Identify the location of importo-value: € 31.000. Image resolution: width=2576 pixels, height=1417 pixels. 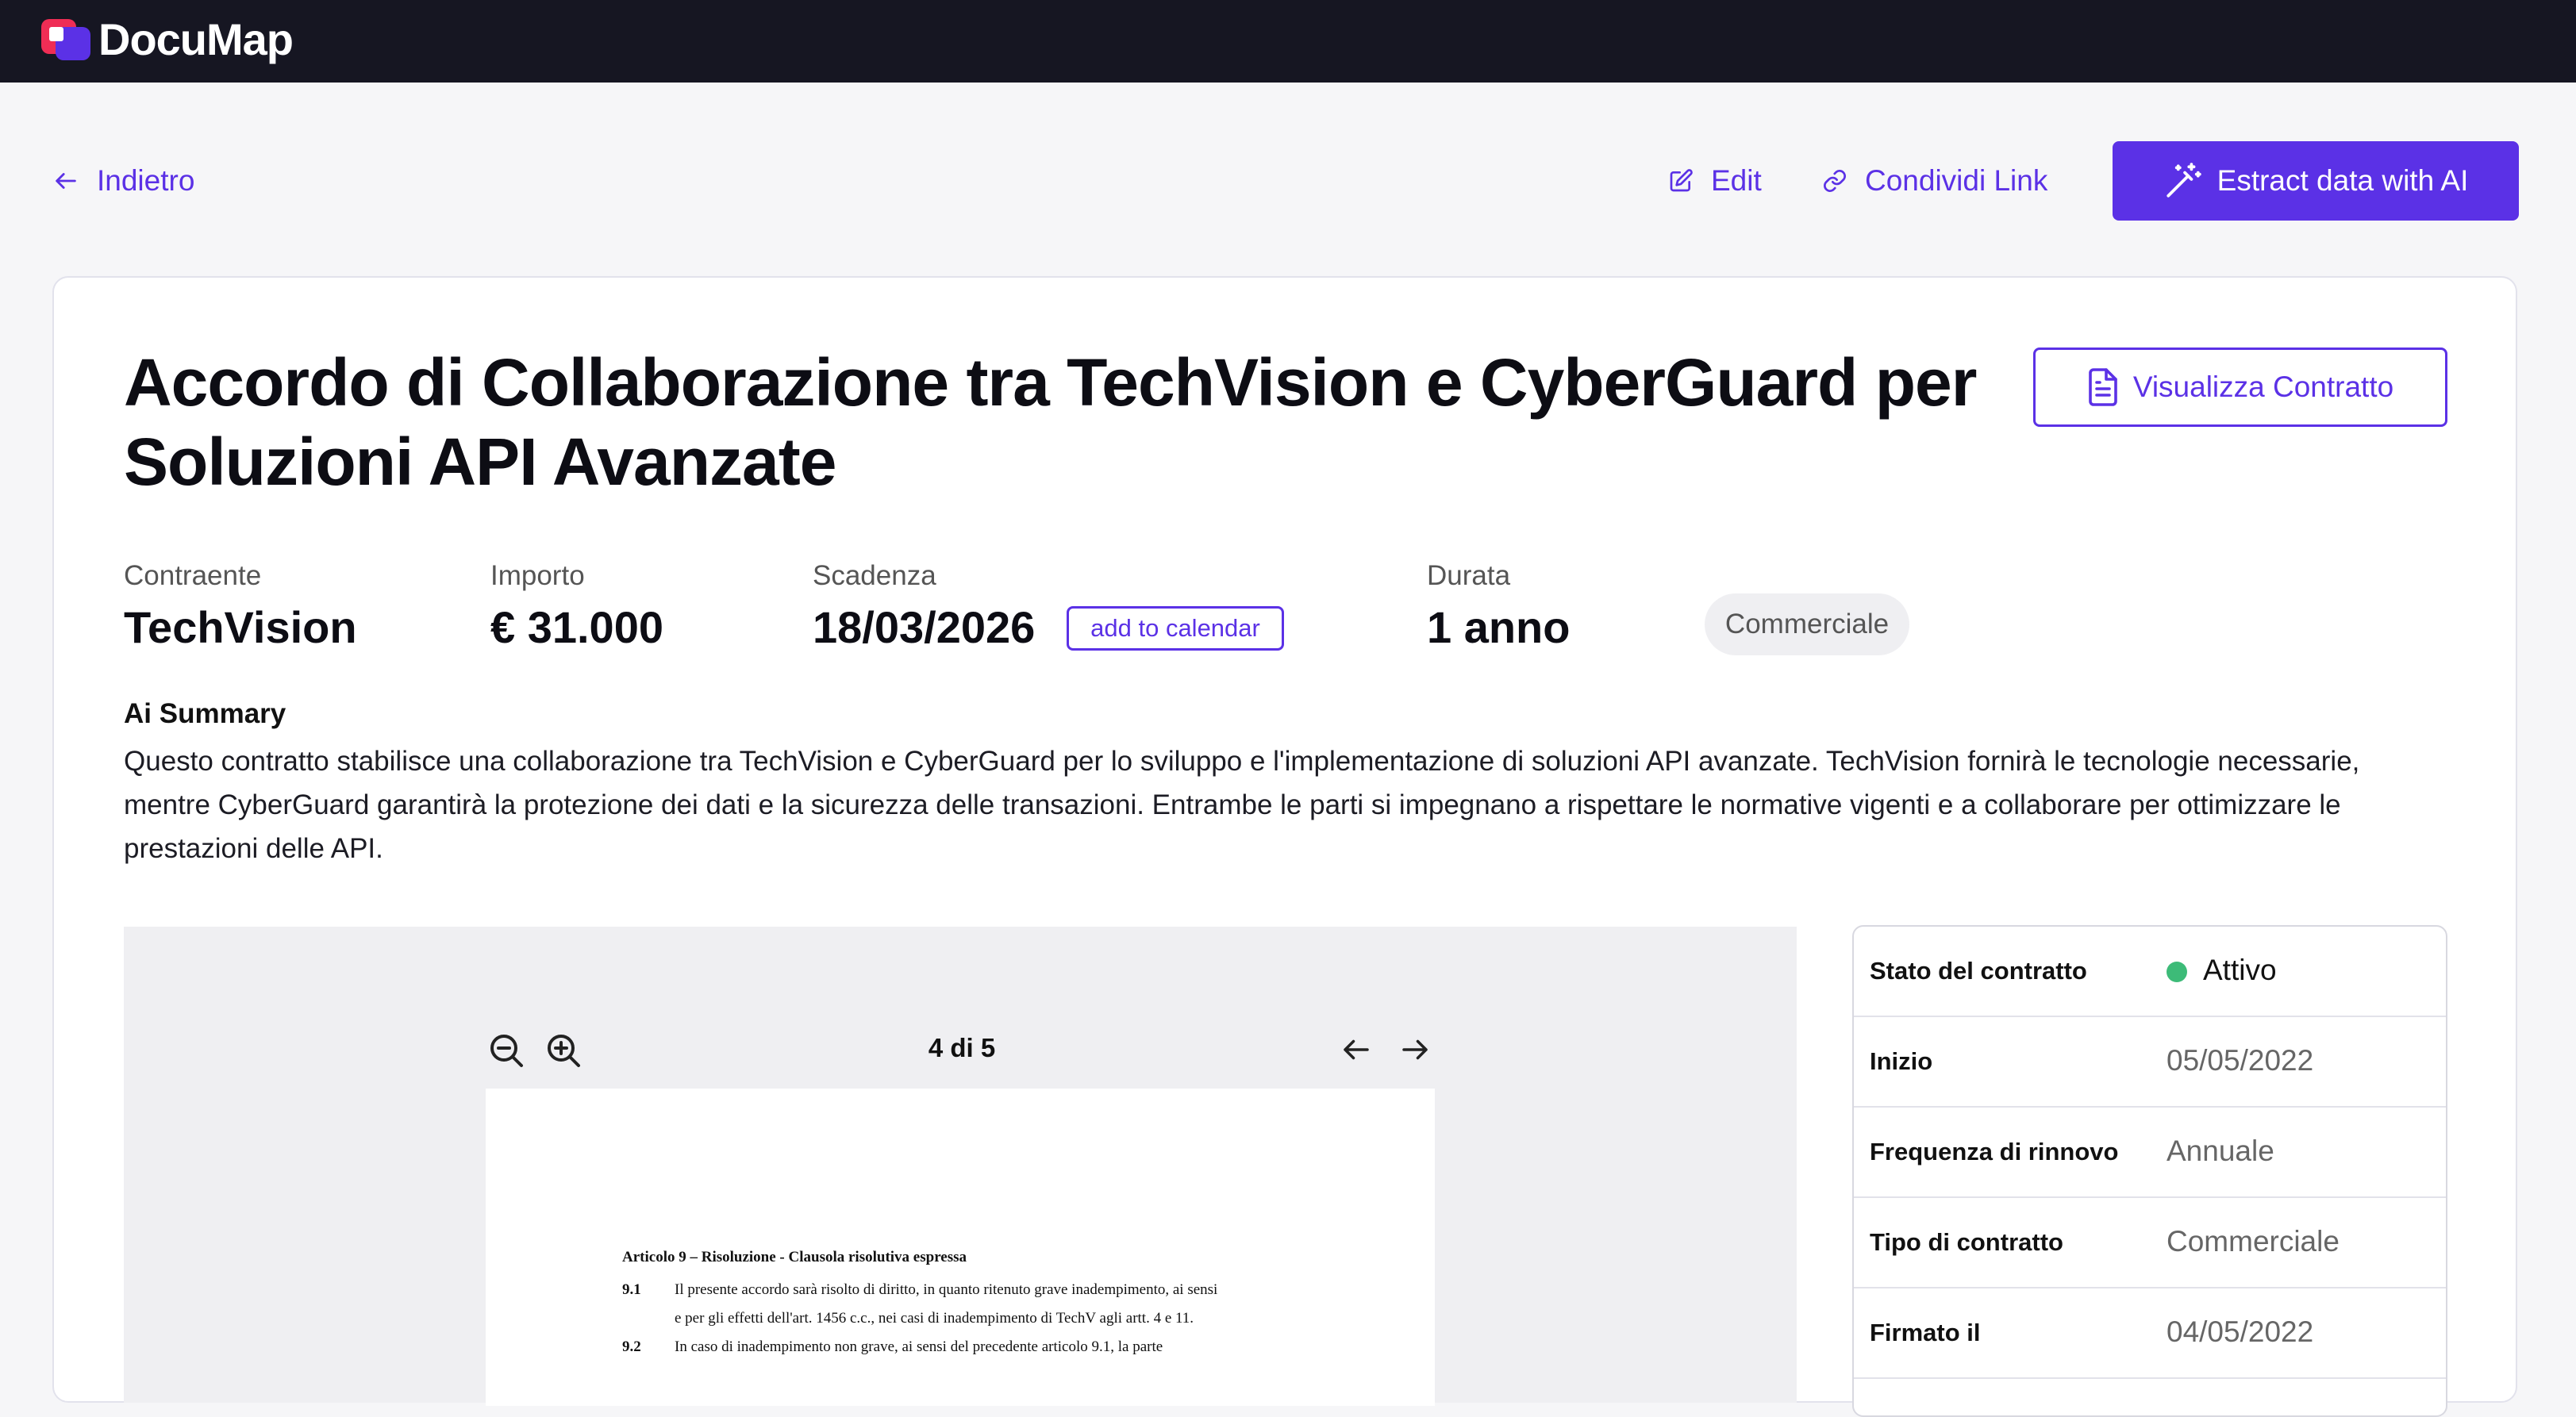
(576, 627).